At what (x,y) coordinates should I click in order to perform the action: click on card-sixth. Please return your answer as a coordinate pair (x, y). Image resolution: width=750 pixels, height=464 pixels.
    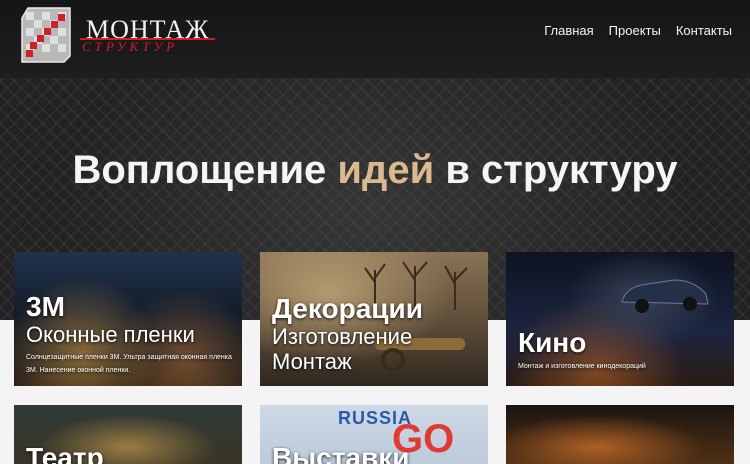
    Looking at the image, I should click on (620, 434).